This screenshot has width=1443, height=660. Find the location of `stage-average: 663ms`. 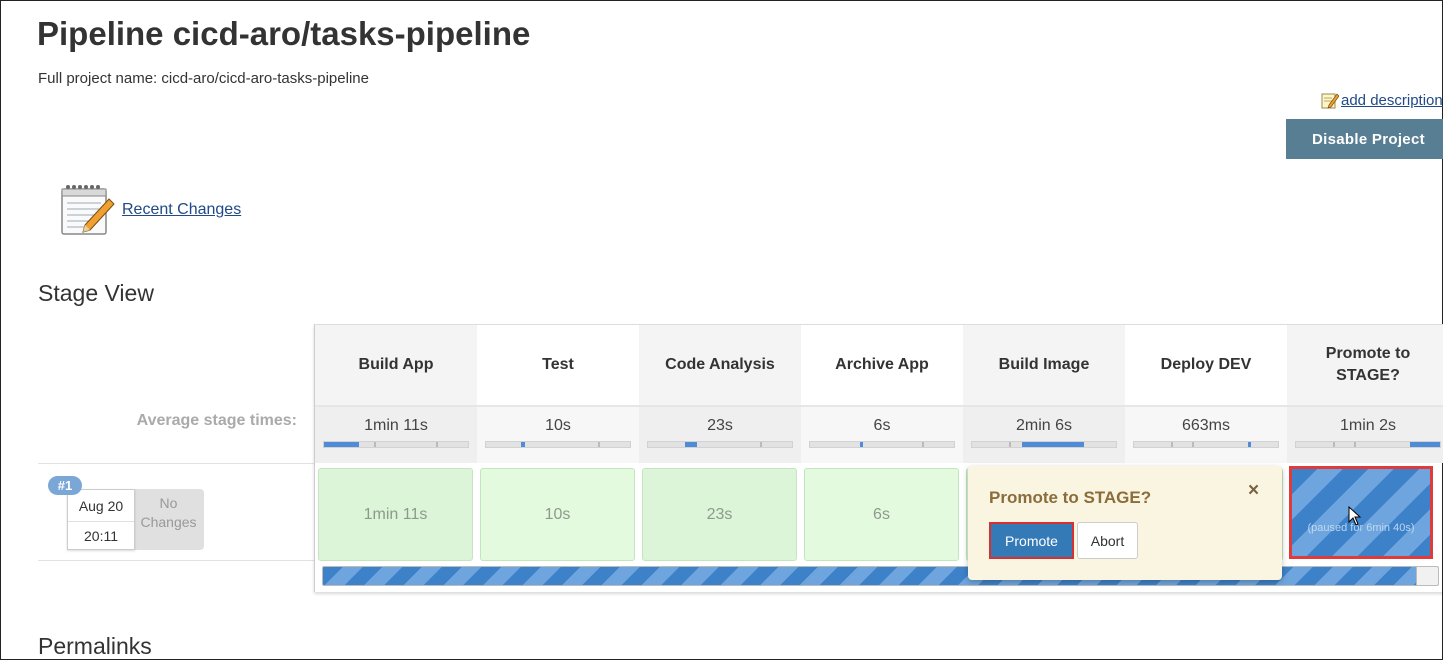

stage-average: 663ms is located at coordinates (1206, 434).